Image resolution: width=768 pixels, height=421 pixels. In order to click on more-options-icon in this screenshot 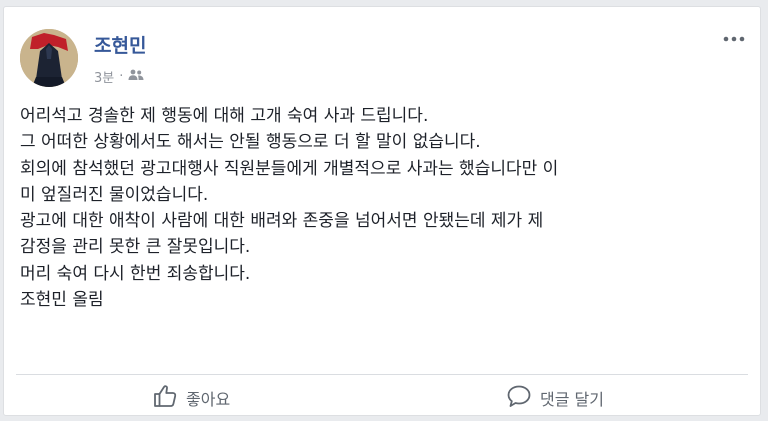, I will do `click(734, 39)`.